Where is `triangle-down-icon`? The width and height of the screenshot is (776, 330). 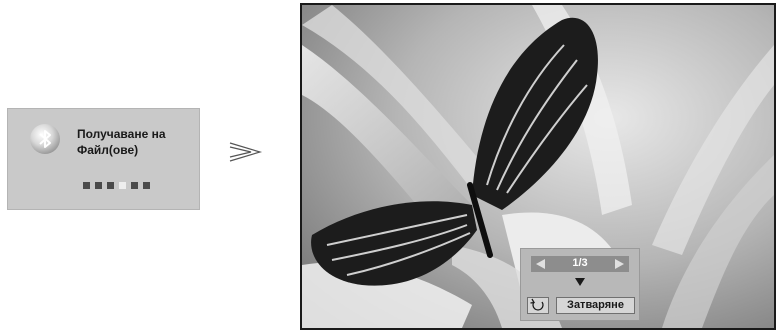
triangle-down-icon is located at coordinates (580, 282).